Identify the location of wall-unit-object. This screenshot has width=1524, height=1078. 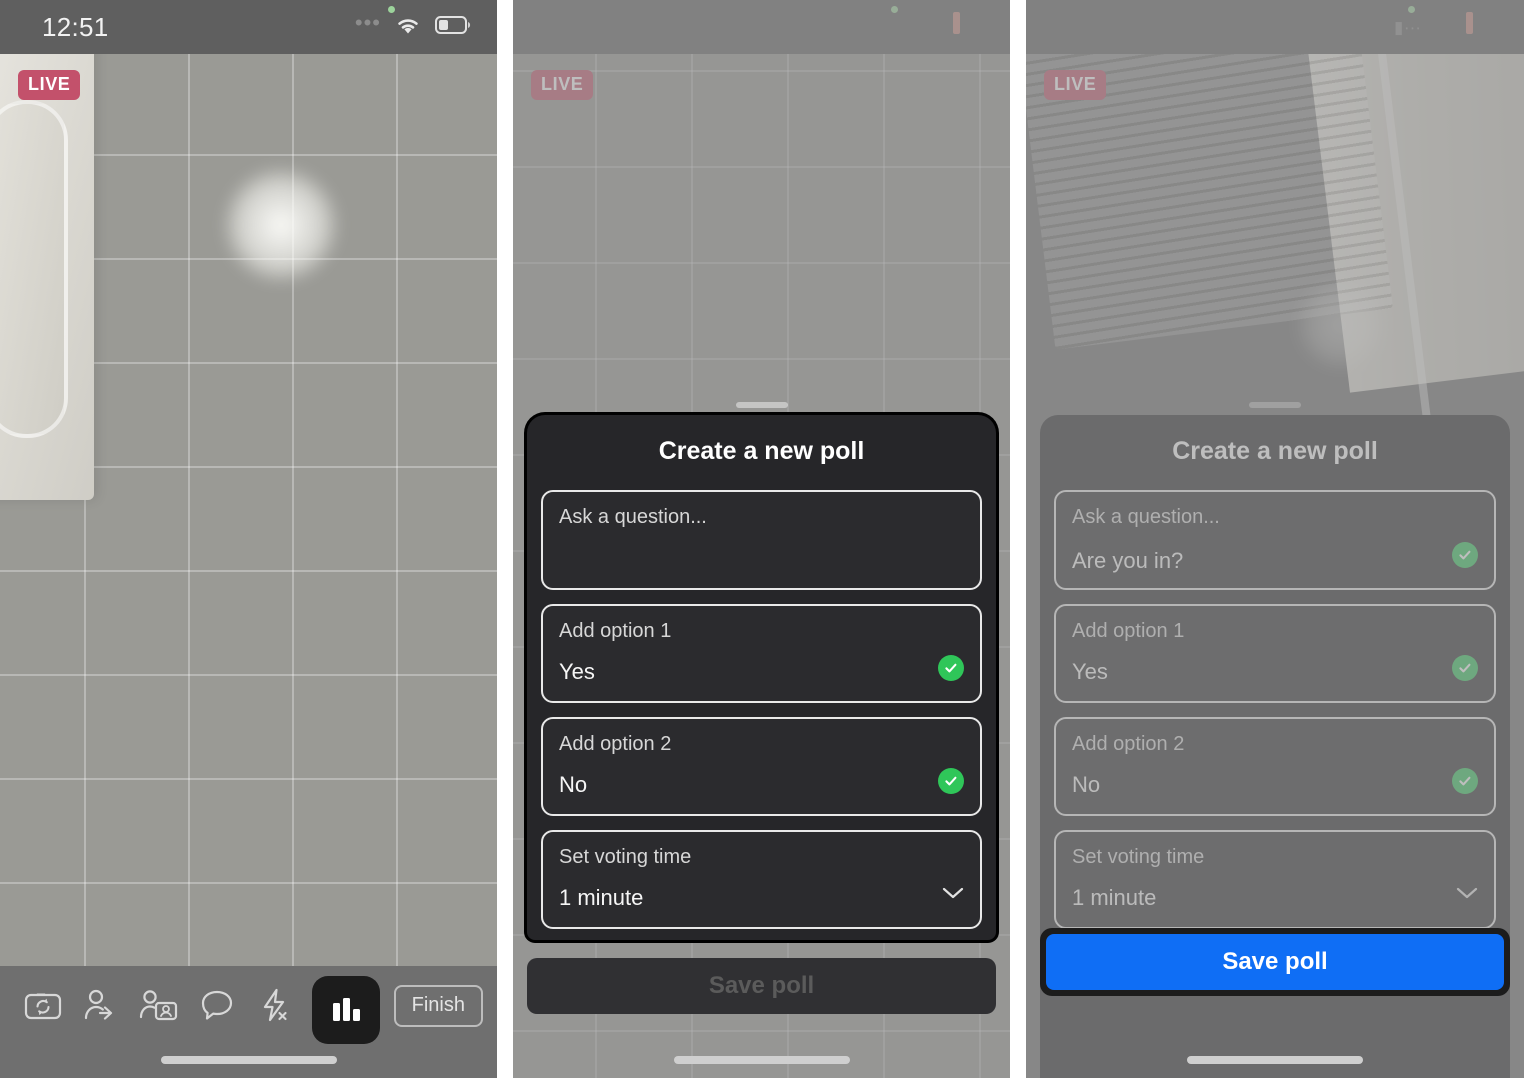
(47, 270).